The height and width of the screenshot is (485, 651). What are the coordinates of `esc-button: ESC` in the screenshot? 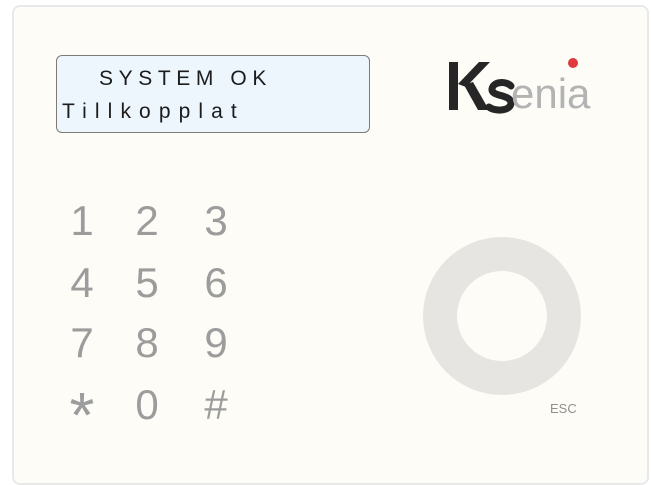 It's located at (563, 408).